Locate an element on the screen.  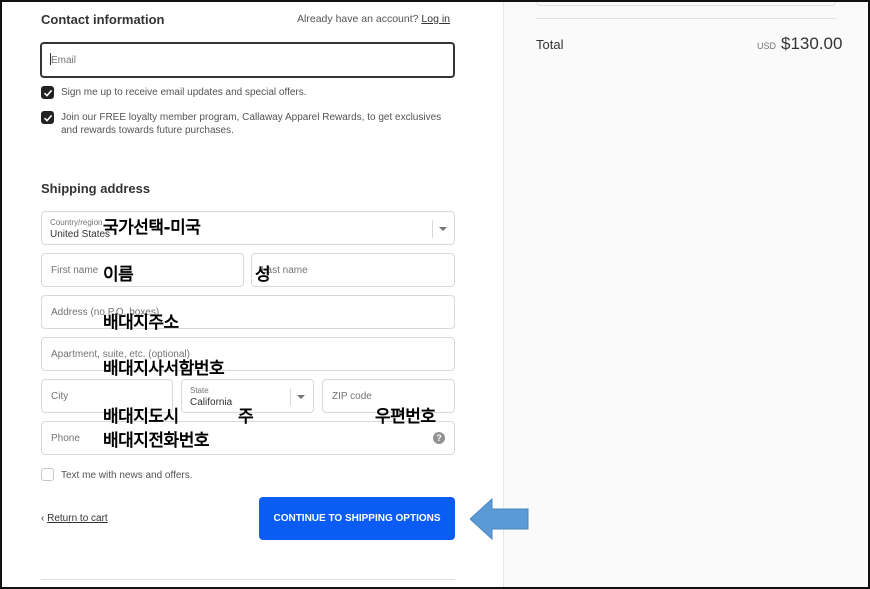
contact-heading: Contact information is located at coordinates (103, 19).